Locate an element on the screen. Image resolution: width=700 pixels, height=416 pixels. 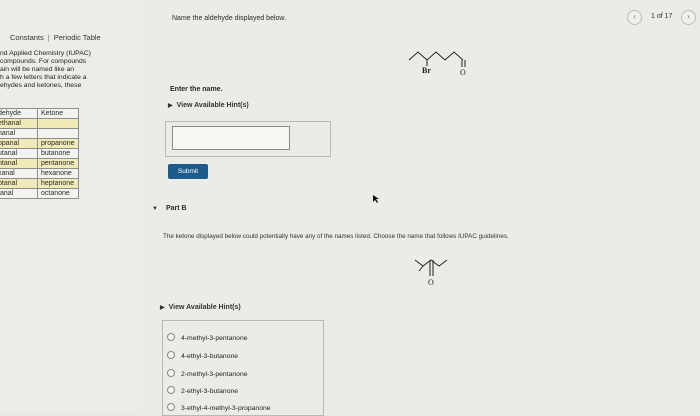
table-cell: ethanal is located at coordinates (19, 123).